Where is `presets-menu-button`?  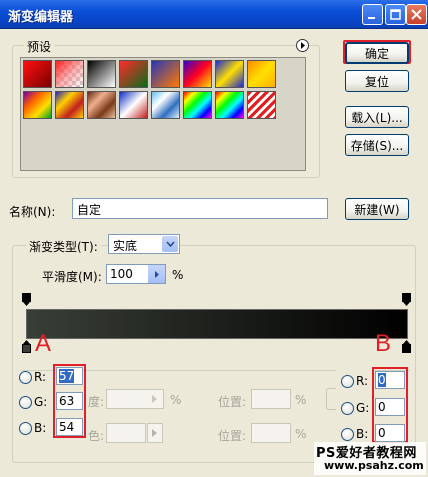 presets-menu-button is located at coordinates (302, 45).